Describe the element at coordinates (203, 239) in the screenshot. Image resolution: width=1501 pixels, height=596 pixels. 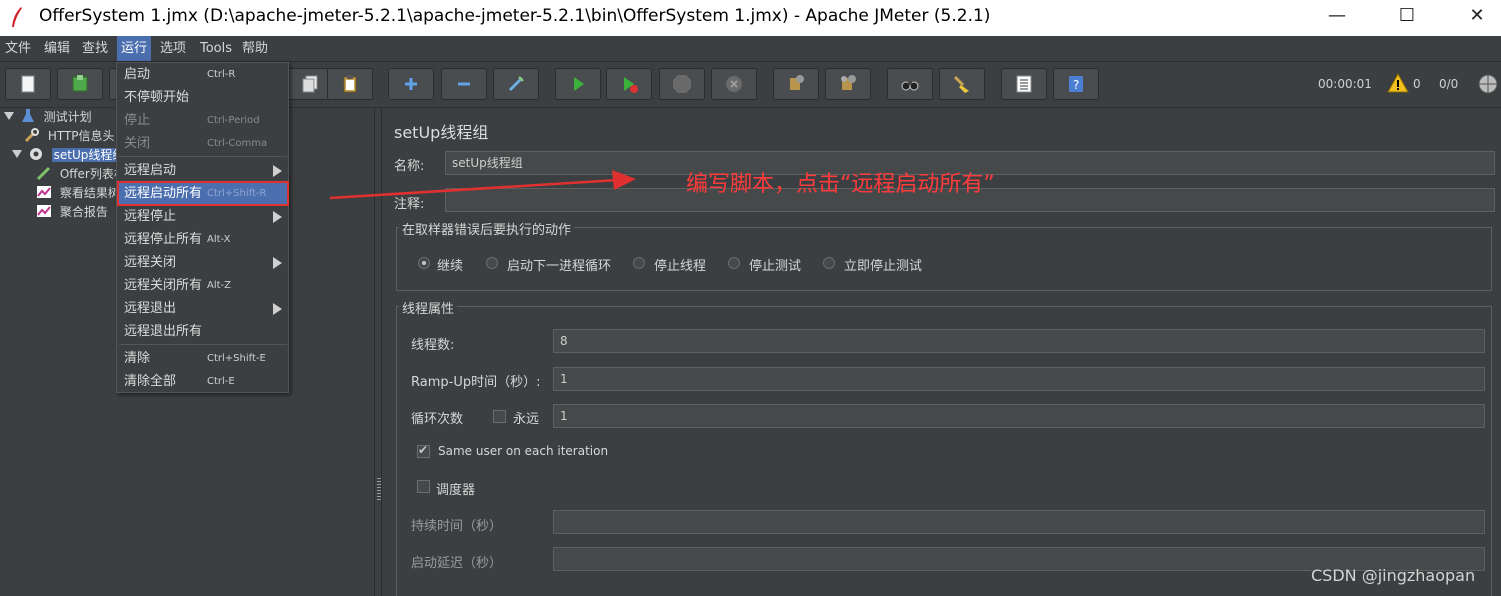
I see `menu-item-remote-stop-all: 远程停止所有 Alt-X` at that location.